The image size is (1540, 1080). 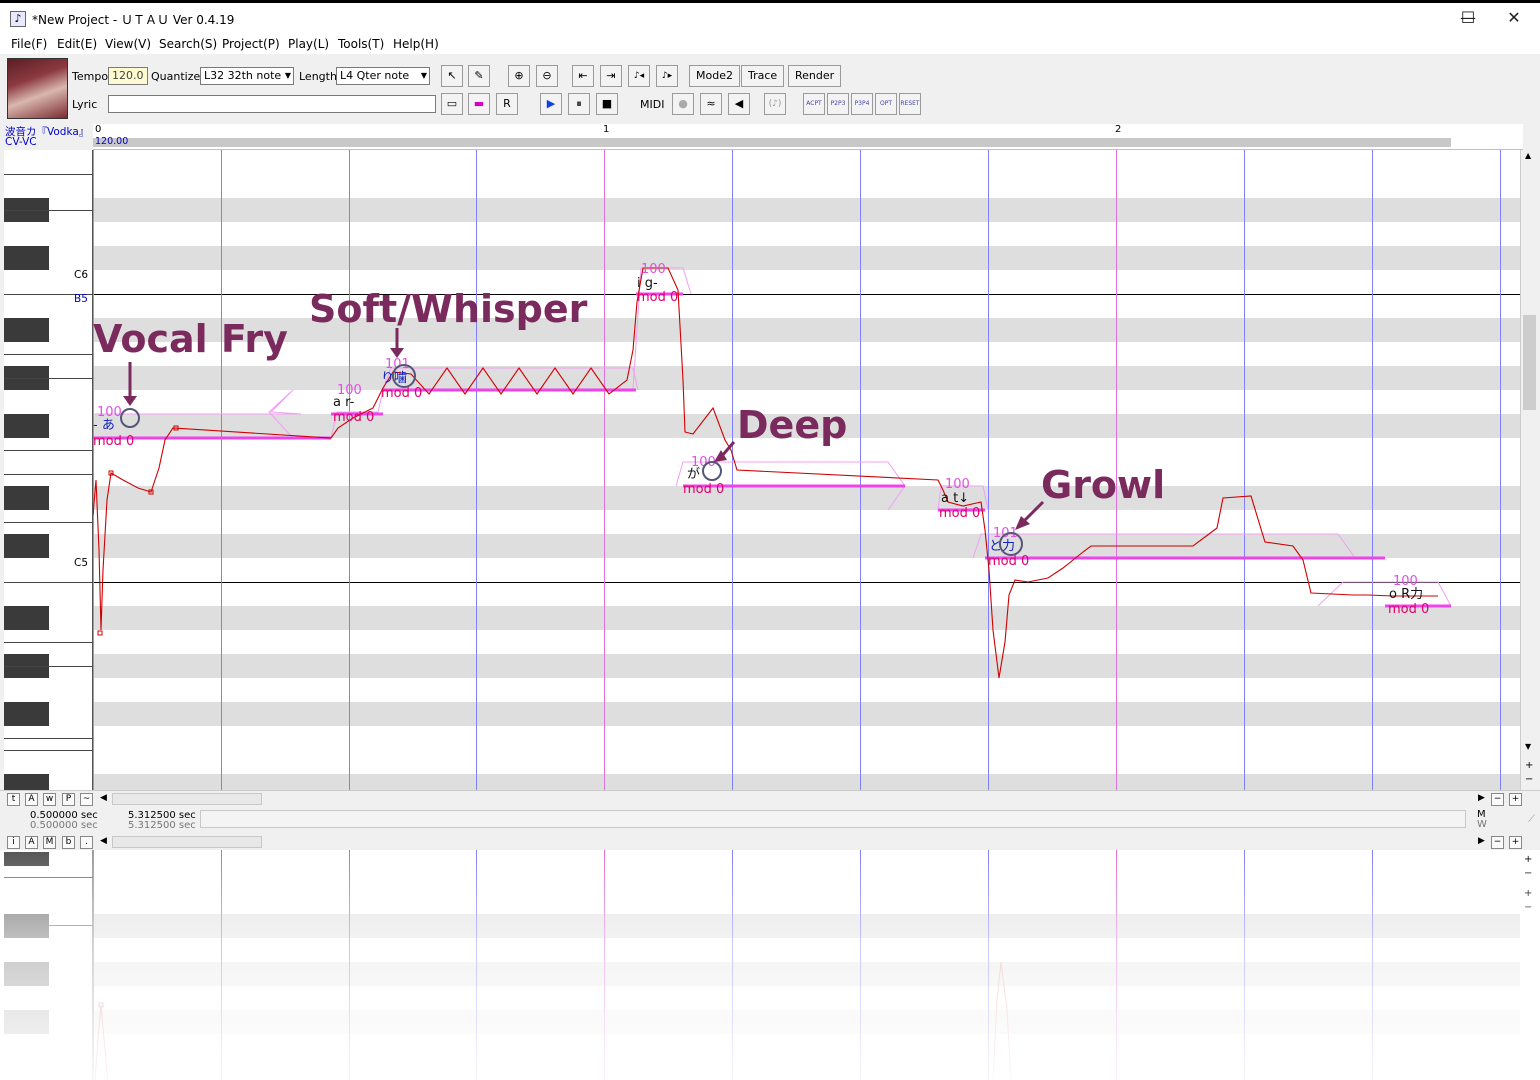 What do you see at coordinates (68, 799) in the screenshot?
I see `track-view-button: P` at bounding box center [68, 799].